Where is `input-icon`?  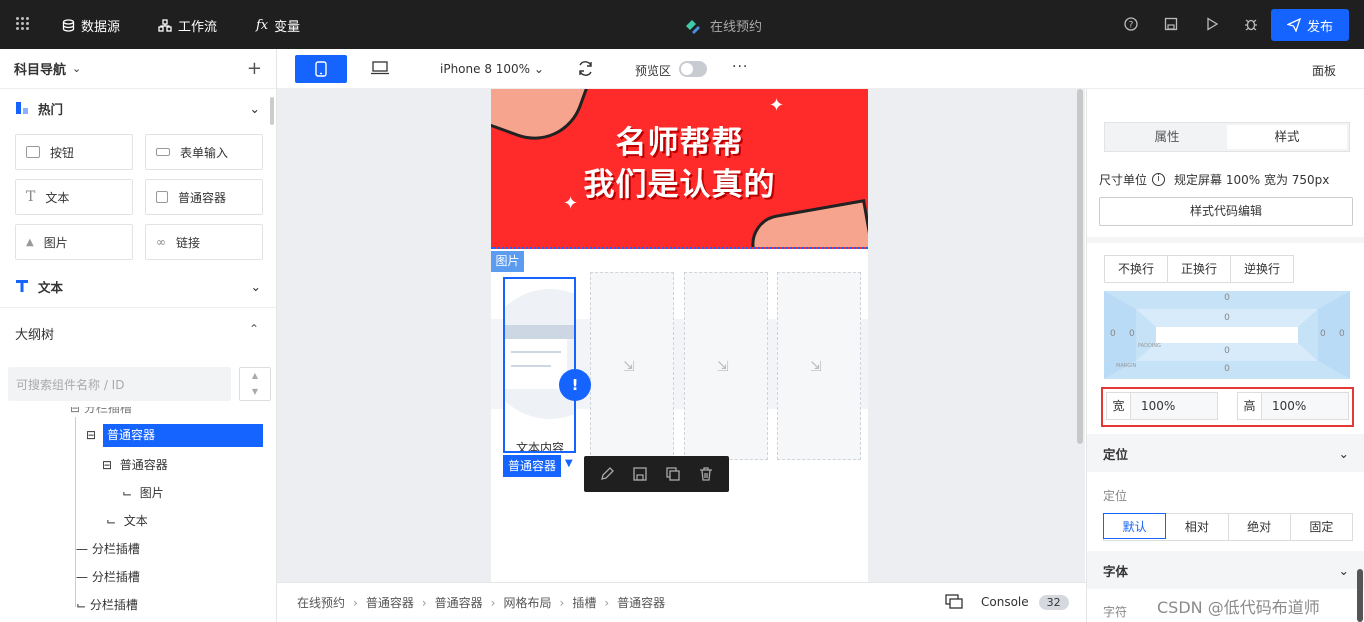
input-icon is located at coordinates (163, 152).